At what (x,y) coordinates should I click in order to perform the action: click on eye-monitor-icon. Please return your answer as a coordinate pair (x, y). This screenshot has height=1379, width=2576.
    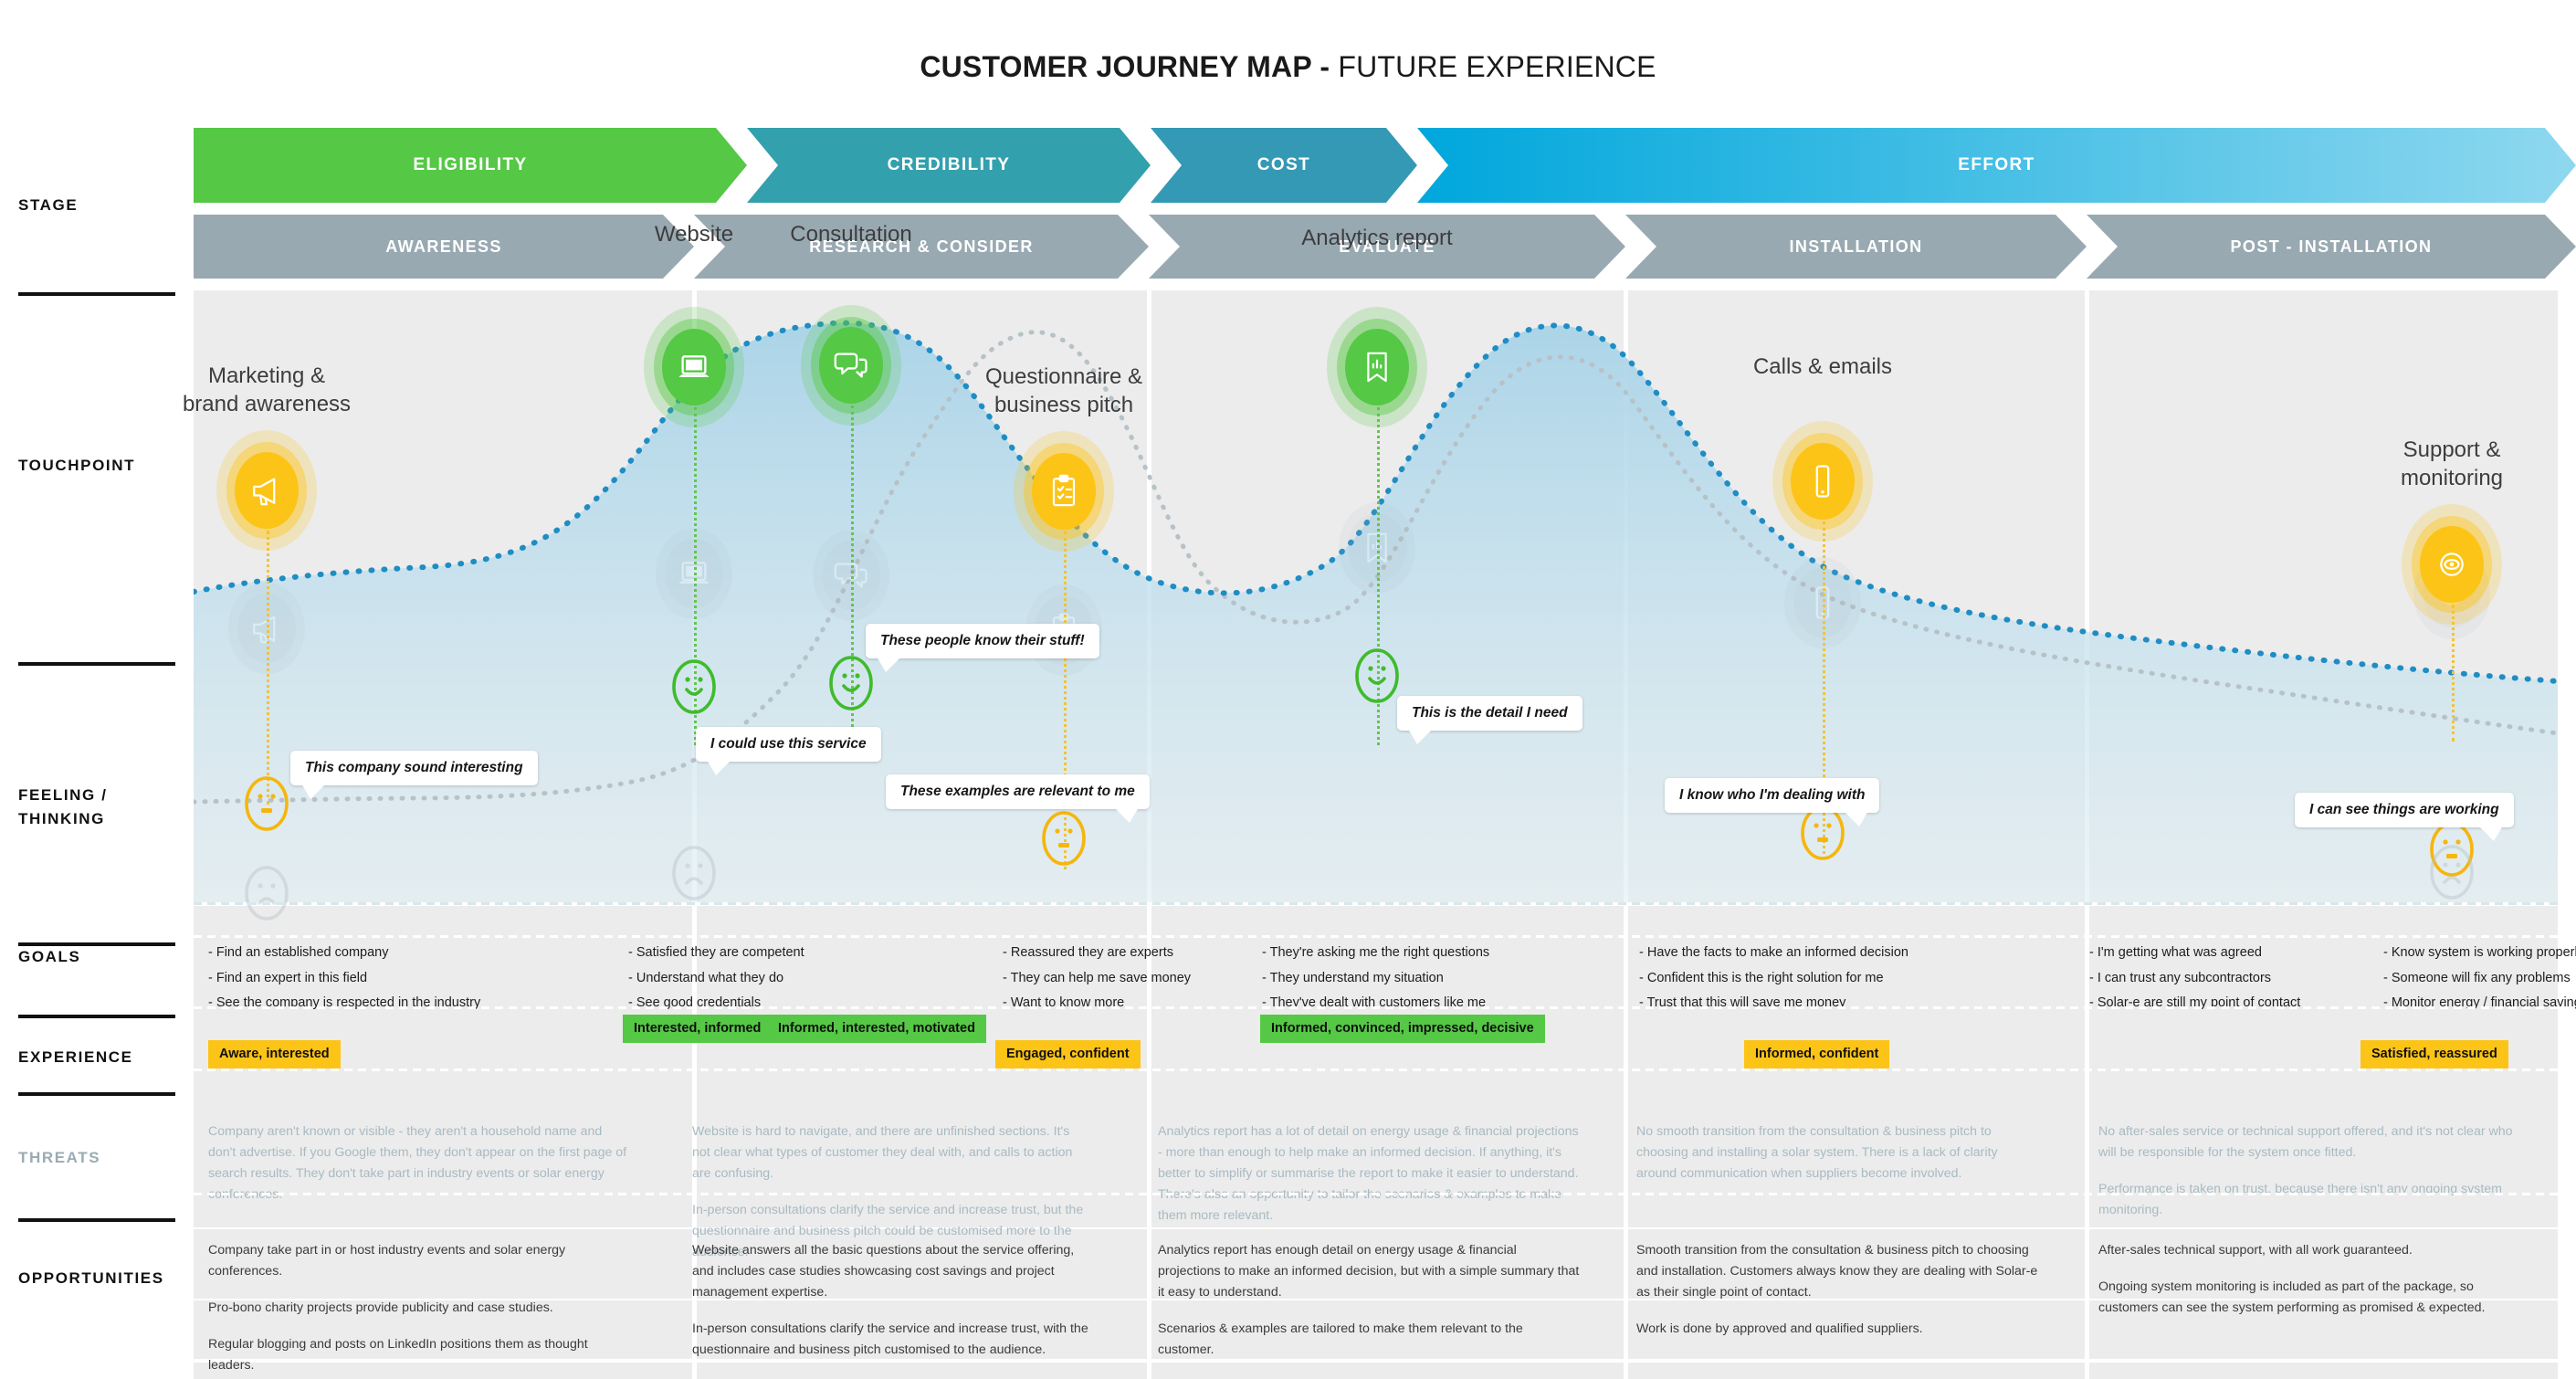
    Looking at the image, I should click on (2452, 564).